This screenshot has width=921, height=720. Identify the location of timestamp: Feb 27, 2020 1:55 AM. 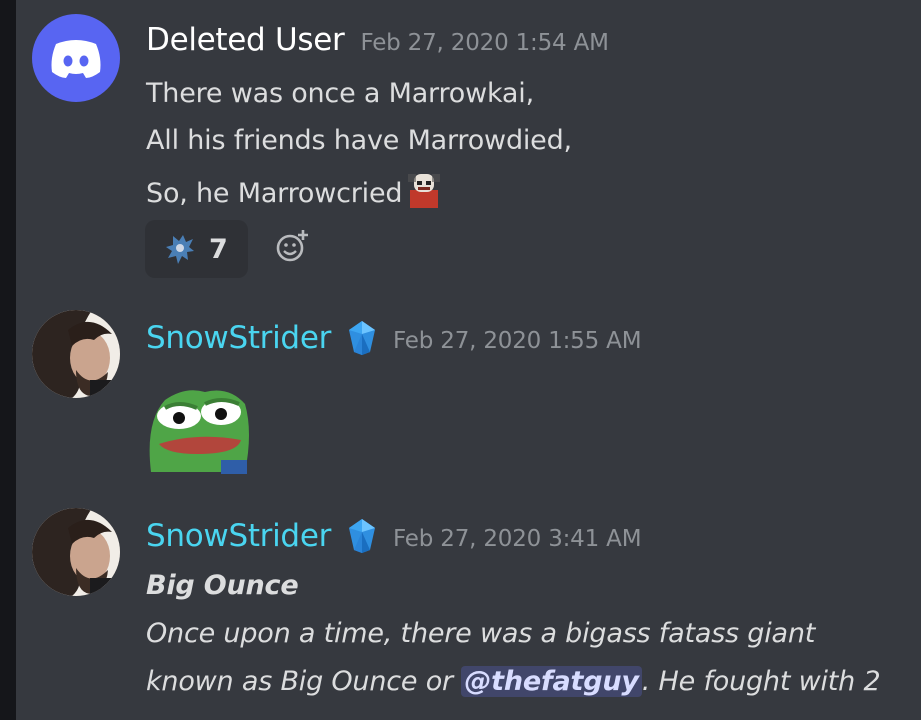
(517, 341).